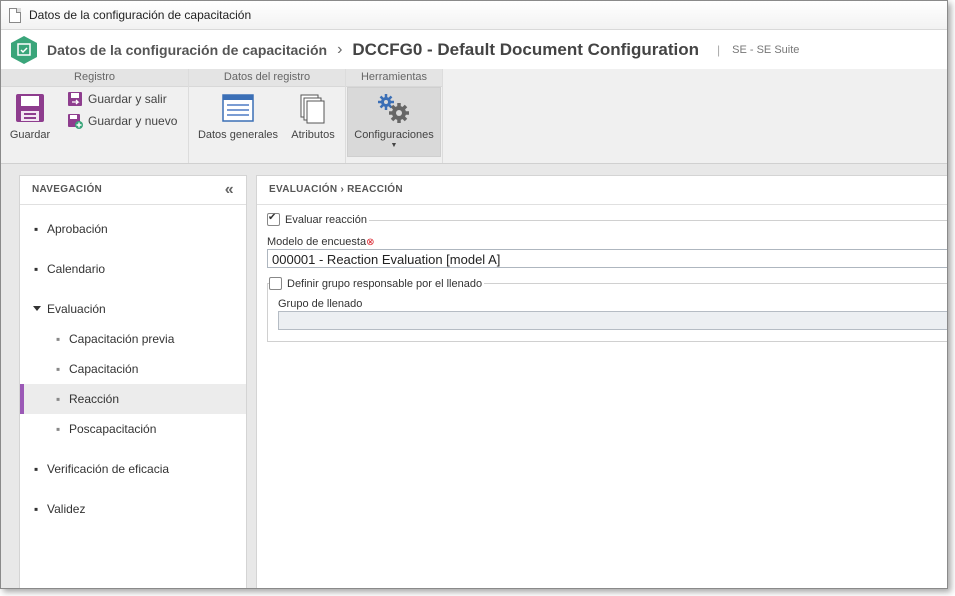  I want to click on define-group-legend: Definir grupo responsable por el llenado, so click(377, 283).